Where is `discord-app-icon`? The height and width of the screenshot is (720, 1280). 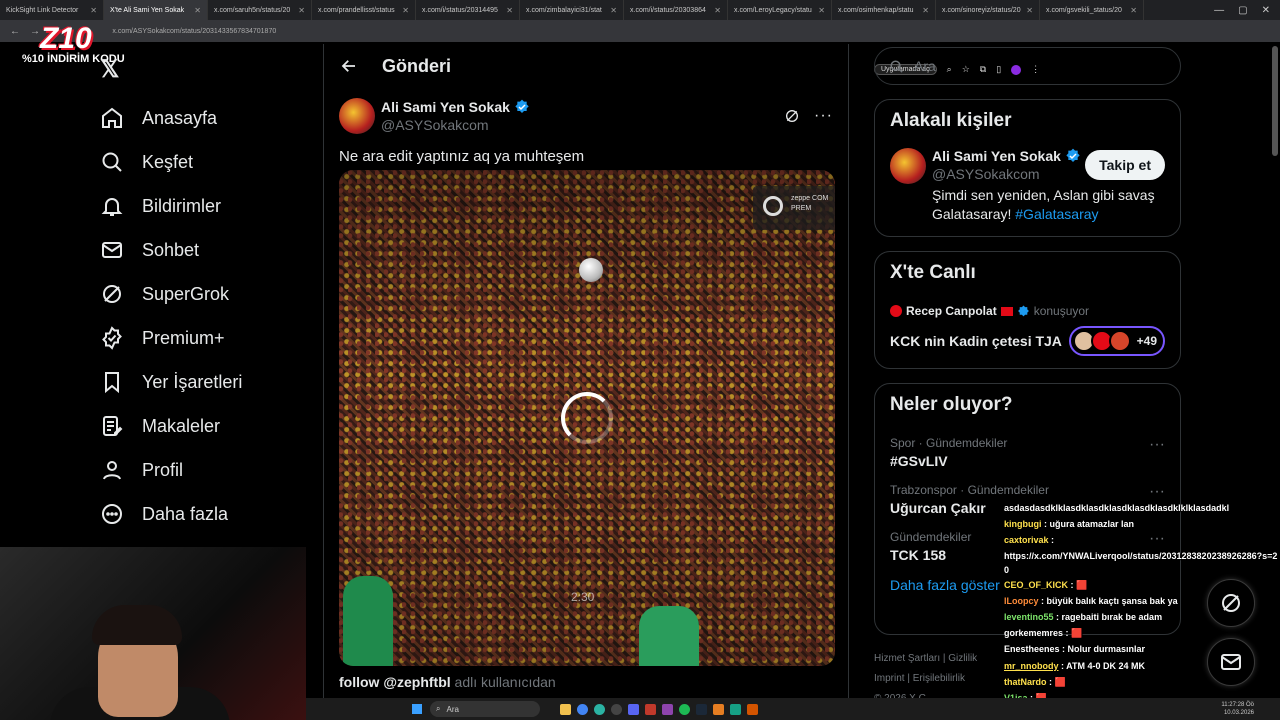
discord-app-icon is located at coordinates (633, 709).